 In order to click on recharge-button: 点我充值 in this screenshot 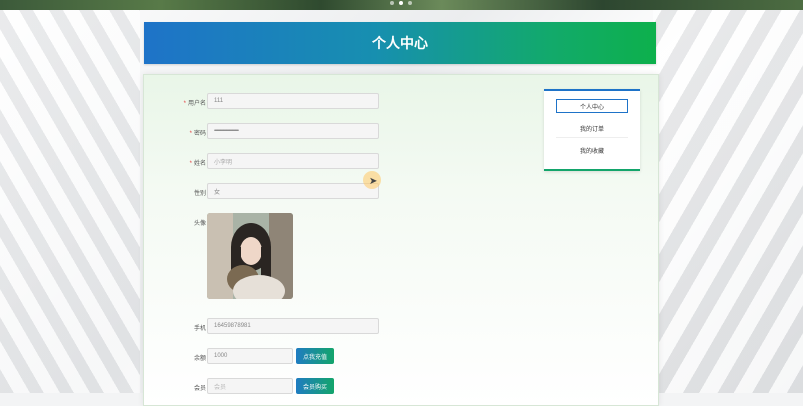, I will do `click(315, 356)`.